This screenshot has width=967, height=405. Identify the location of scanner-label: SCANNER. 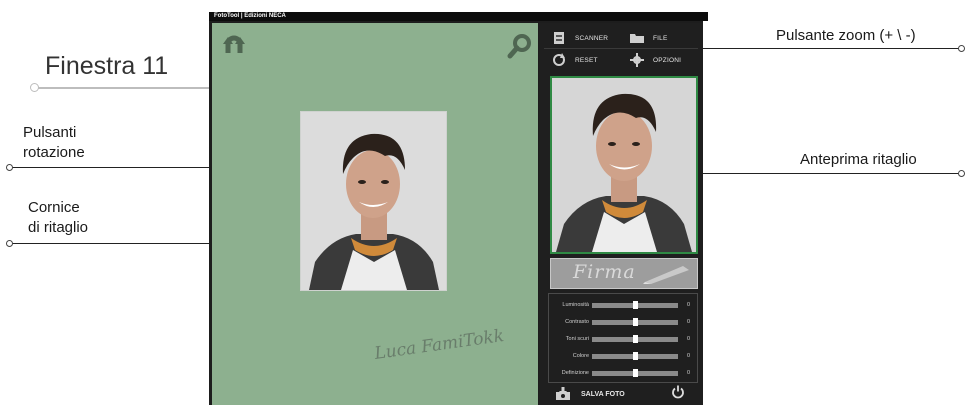
(592, 38).